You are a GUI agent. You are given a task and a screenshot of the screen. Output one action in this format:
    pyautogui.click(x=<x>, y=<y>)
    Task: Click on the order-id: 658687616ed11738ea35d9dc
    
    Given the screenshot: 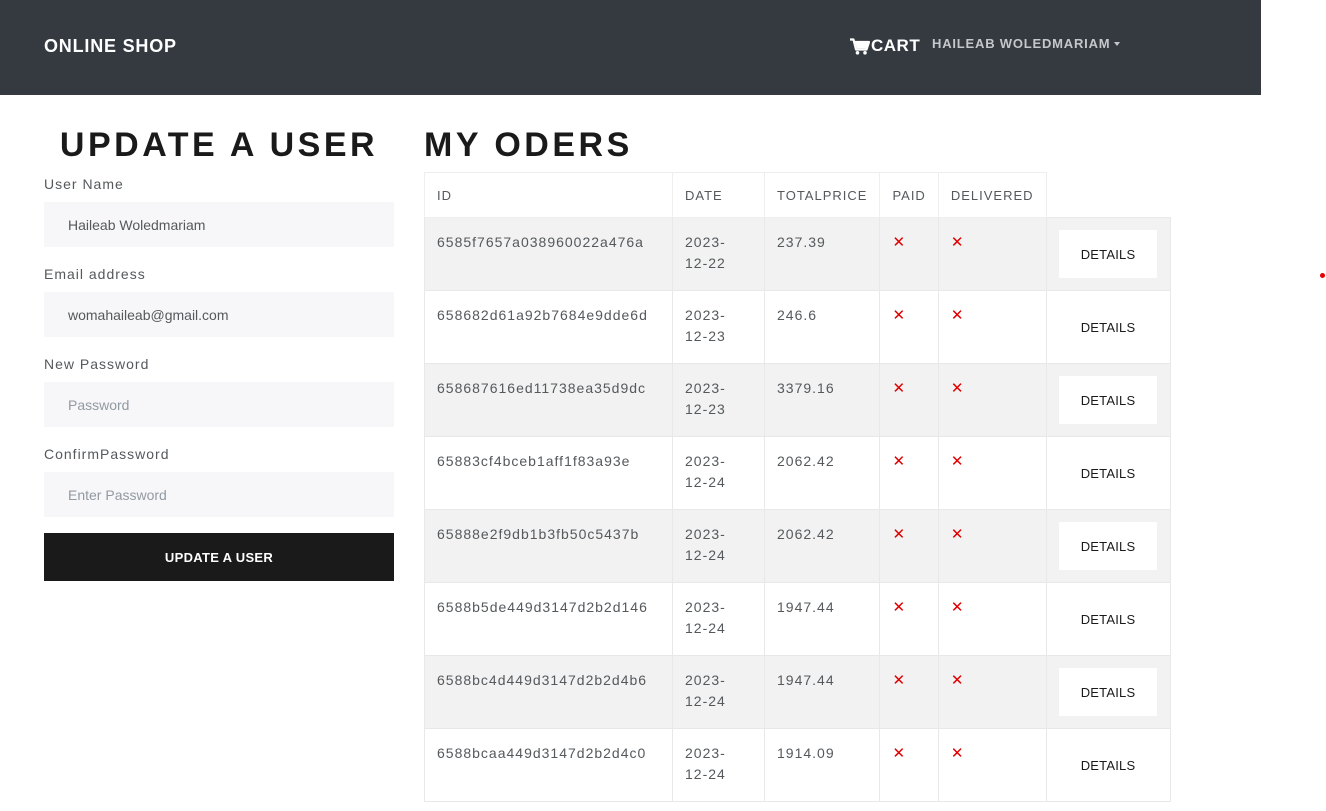 What is the action you would take?
    pyautogui.click(x=548, y=400)
    